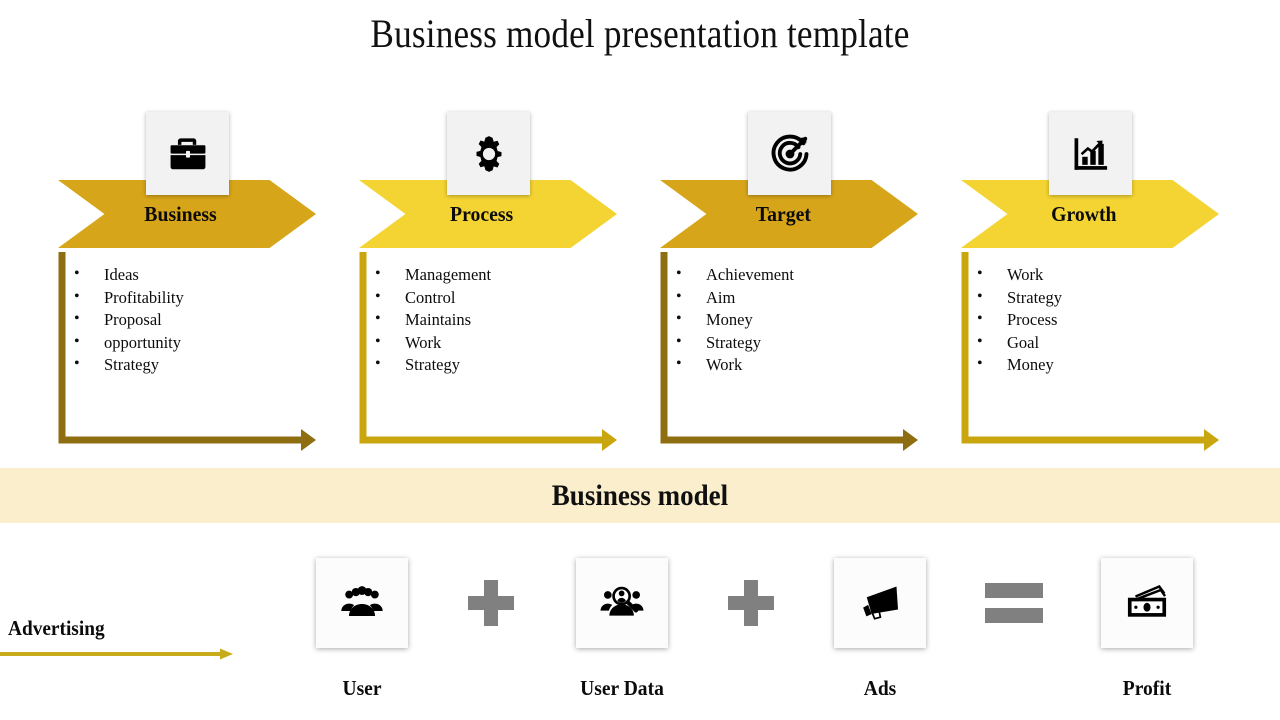  I want to click on pillar-growth: Growth Work Strategy Process Goal Money, so click(1091, 281).